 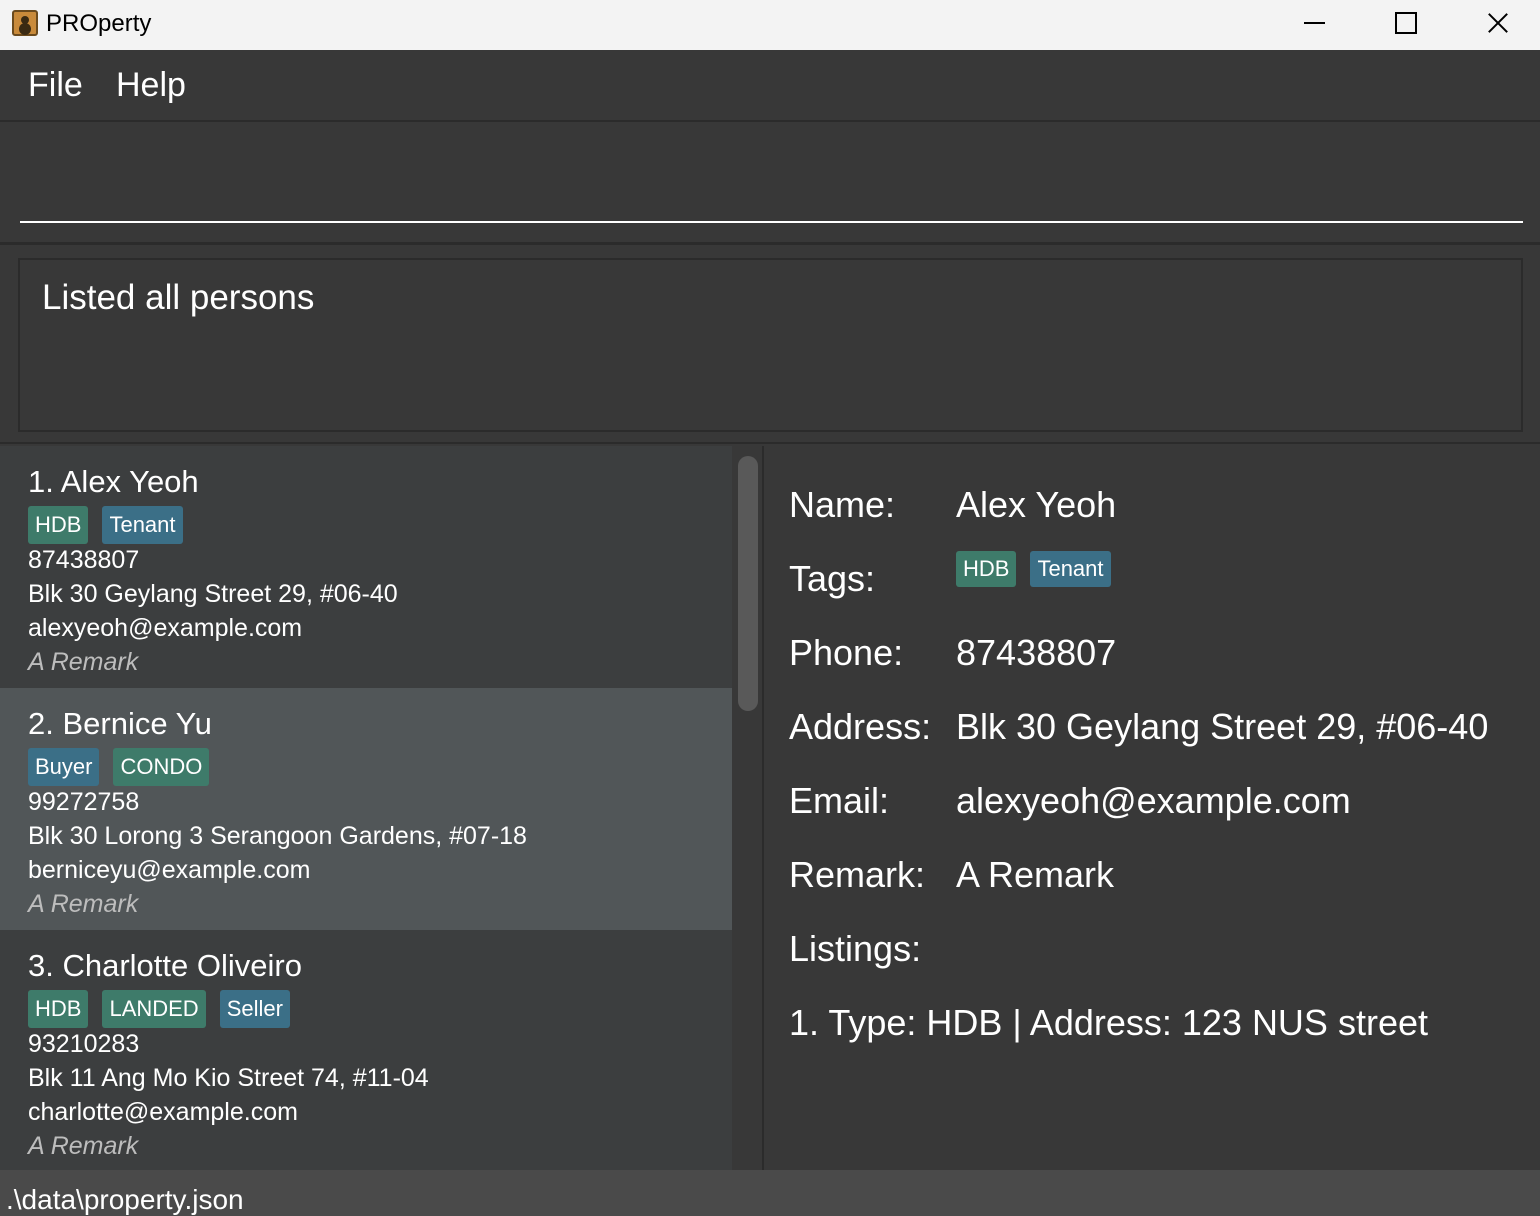 What do you see at coordinates (84, 802) in the screenshot?
I see `person-phone: 99272758` at bounding box center [84, 802].